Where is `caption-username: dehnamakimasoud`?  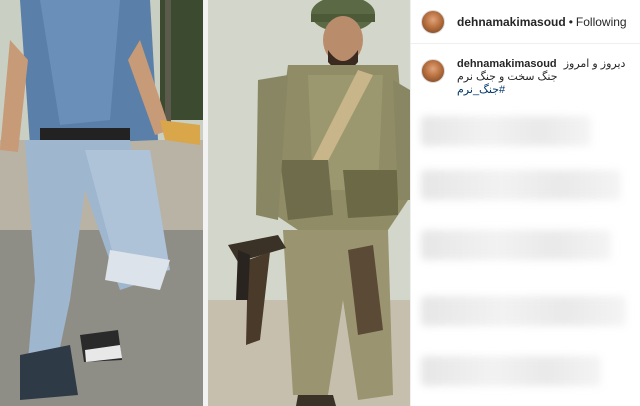 caption-username: dehnamakimasoud is located at coordinates (507, 64).